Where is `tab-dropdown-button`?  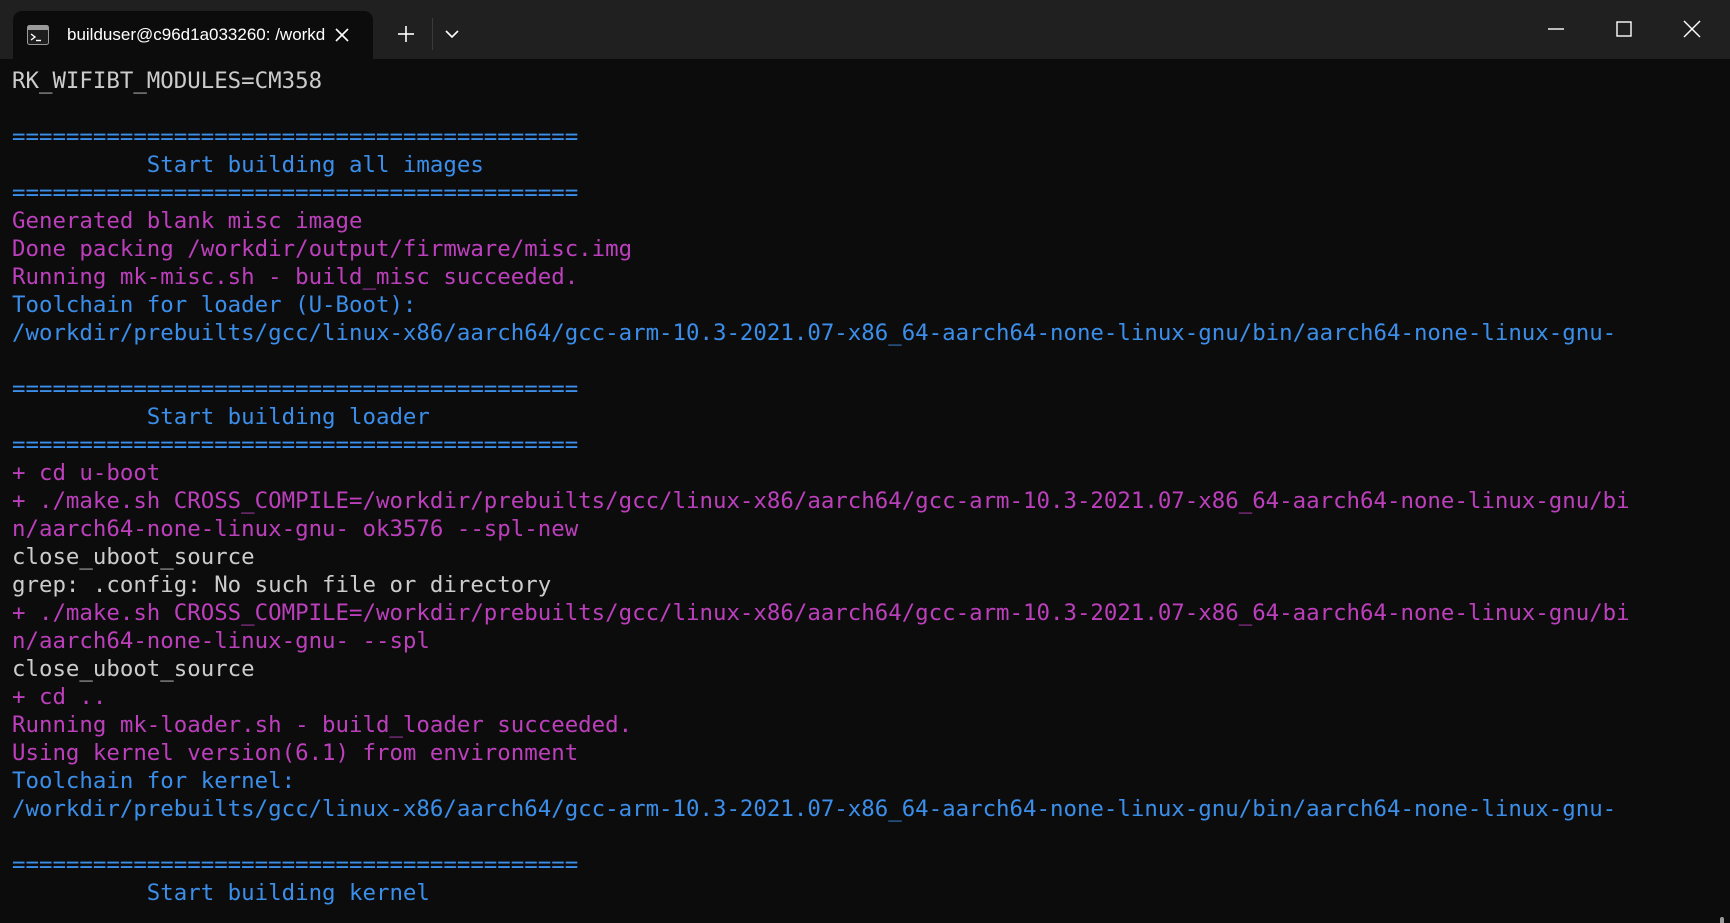
tab-dropdown-button is located at coordinates (452, 34).